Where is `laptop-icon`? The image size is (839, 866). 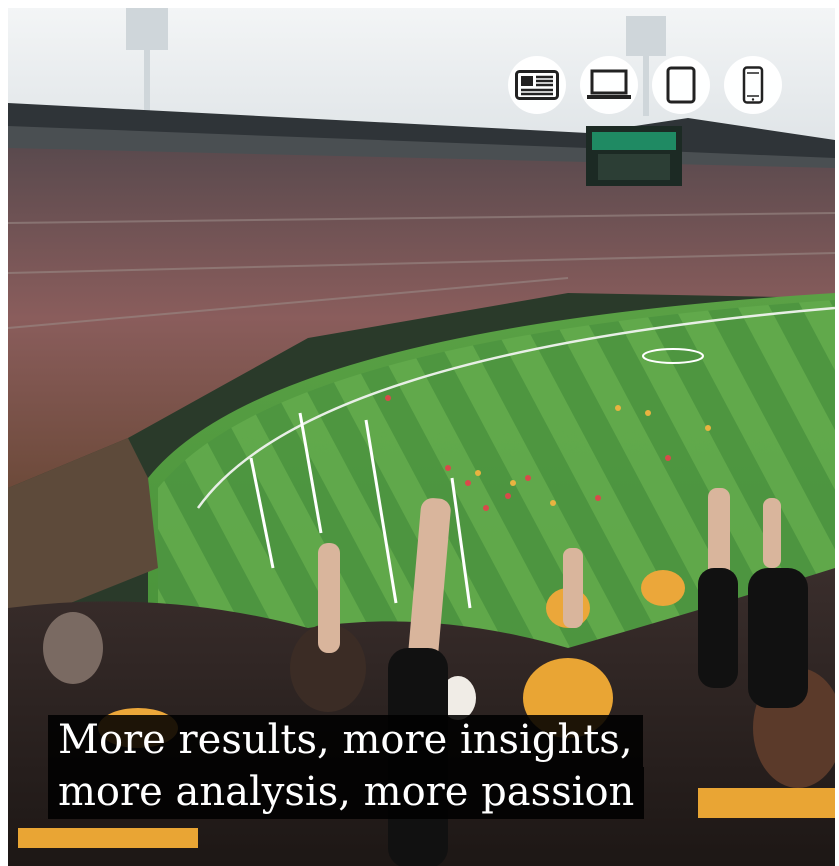
laptop-icon is located at coordinates (609, 84).